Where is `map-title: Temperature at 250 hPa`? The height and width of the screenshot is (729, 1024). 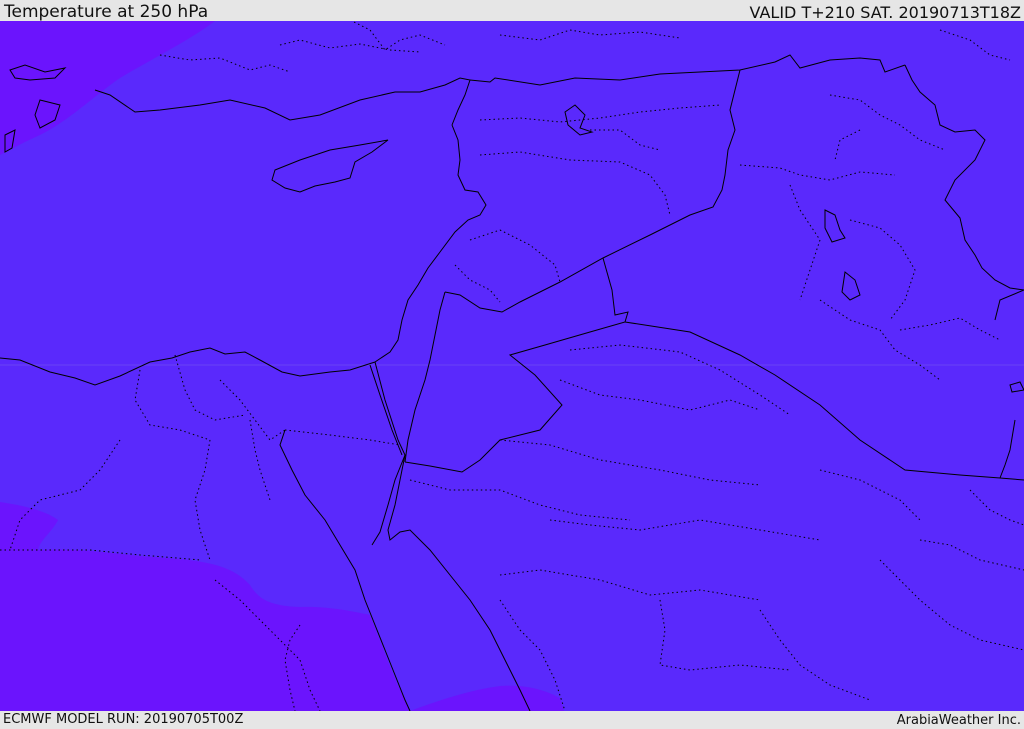 map-title: Temperature at 250 hPa is located at coordinates (106, 12).